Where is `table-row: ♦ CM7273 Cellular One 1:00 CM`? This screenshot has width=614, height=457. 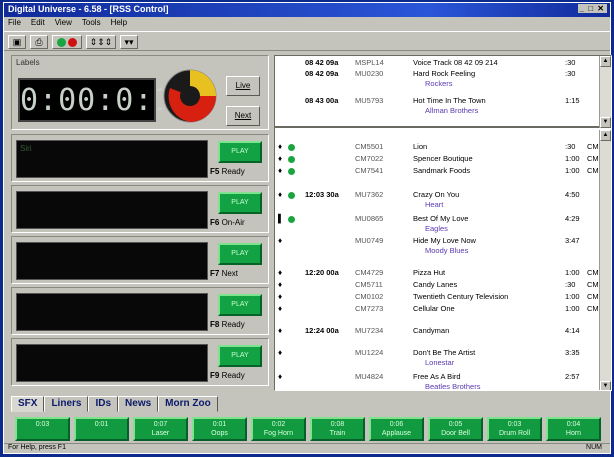 table-row: ♦ CM7273 Cellular One 1:00 CM is located at coordinates (437, 309).